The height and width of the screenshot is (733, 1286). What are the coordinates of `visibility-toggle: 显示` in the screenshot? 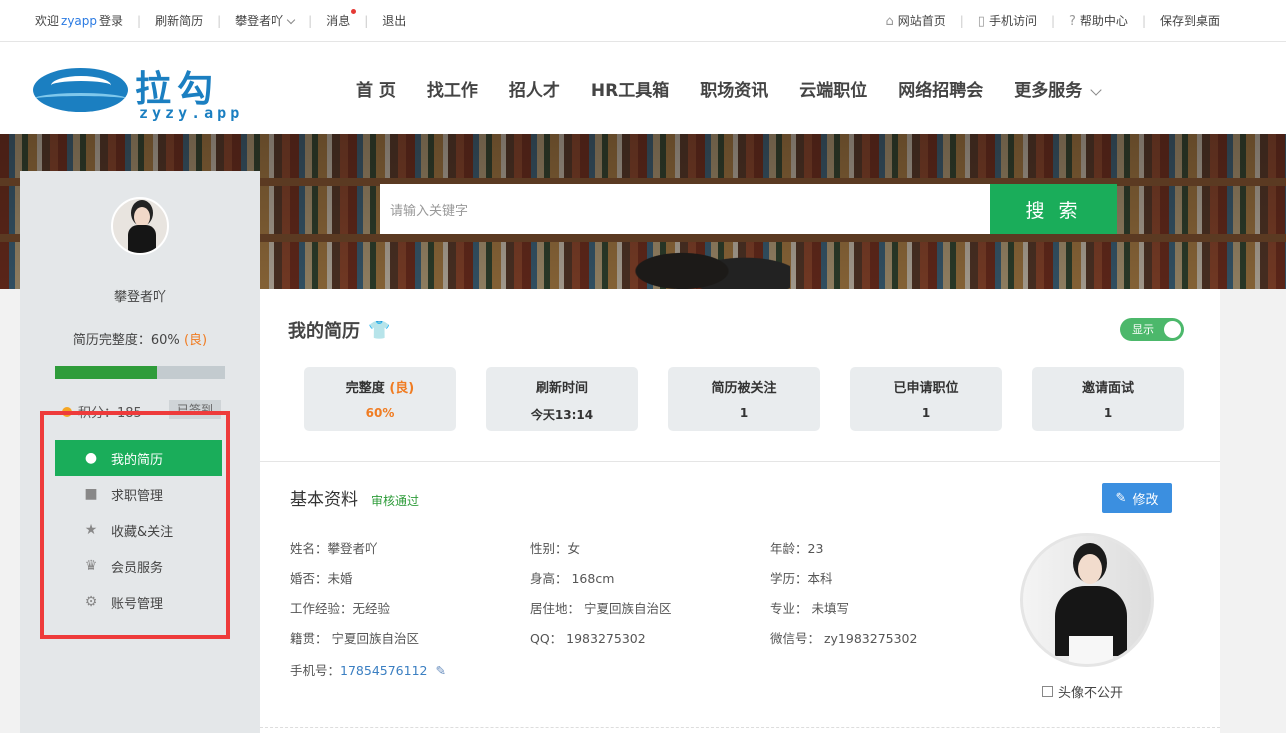 It's located at (1152, 329).